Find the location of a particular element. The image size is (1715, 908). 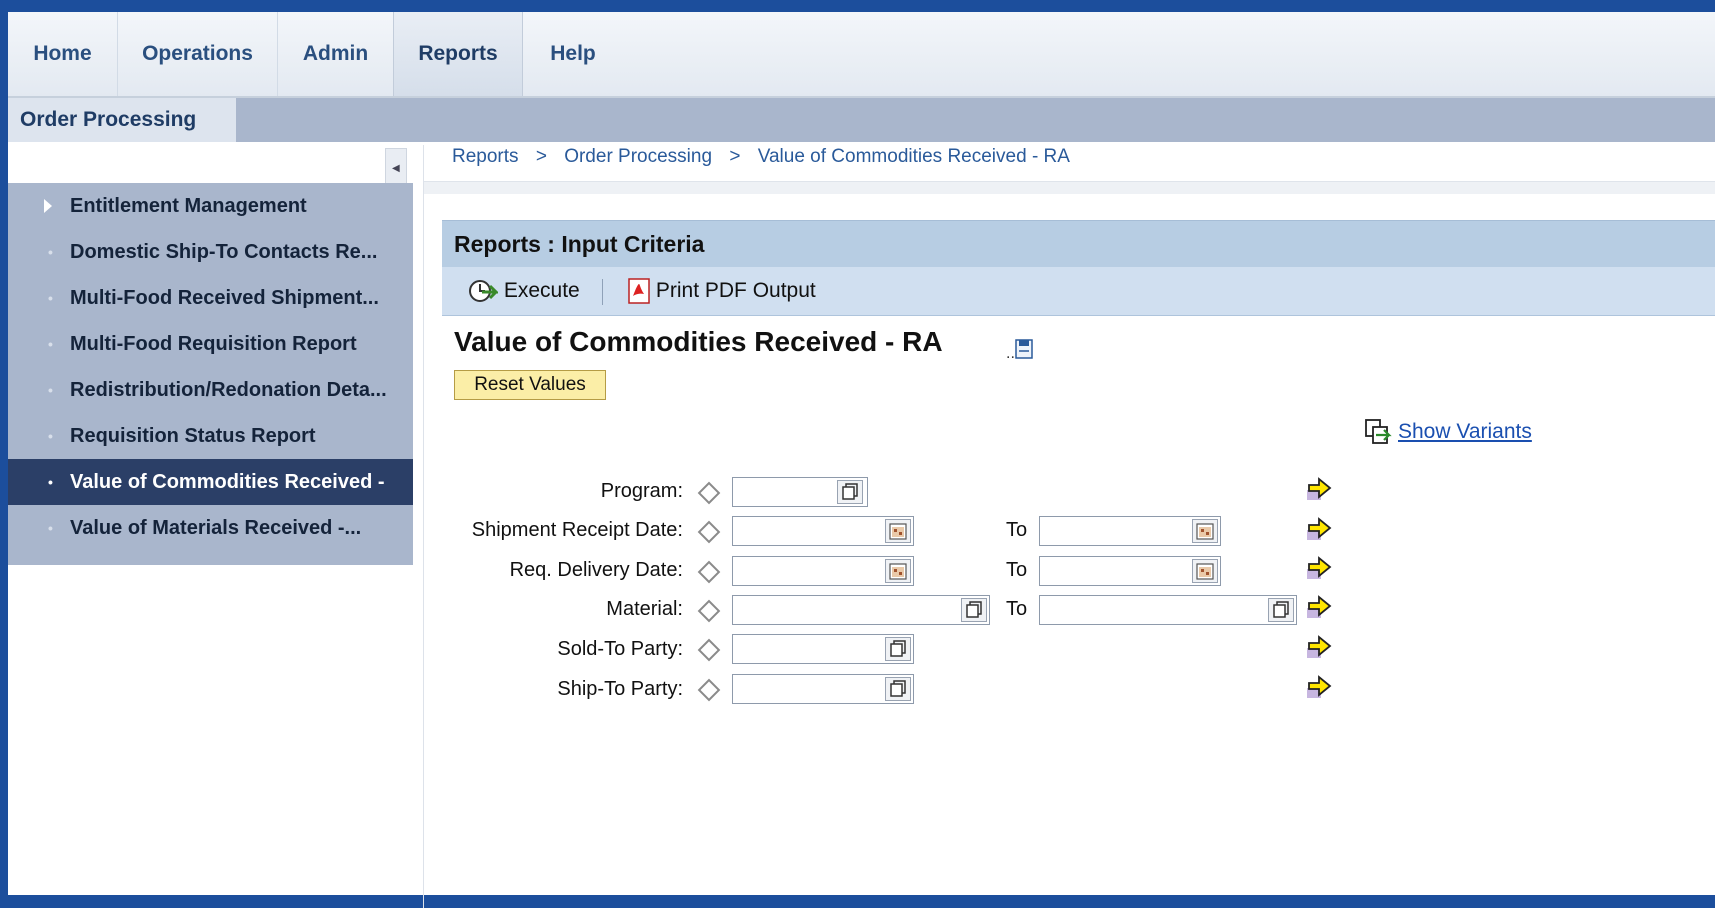

material-to-value-help-button is located at coordinates (1281, 610).